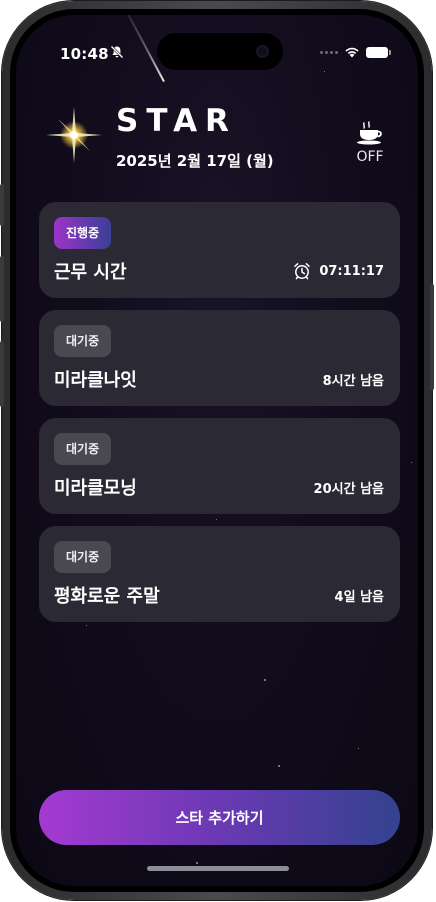  I want to click on star-card: 대기중 미라클나잇 8시간 남음, so click(219, 358).